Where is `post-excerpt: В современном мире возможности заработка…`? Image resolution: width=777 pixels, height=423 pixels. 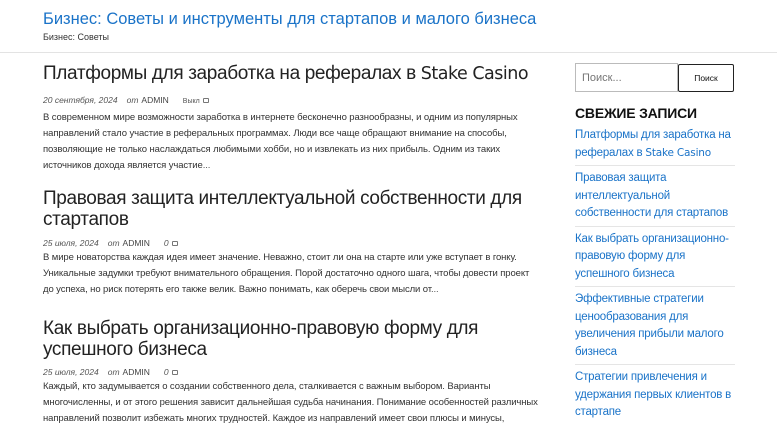
post-excerpt: В современном мире возможности заработка… is located at coordinates (292, 142).